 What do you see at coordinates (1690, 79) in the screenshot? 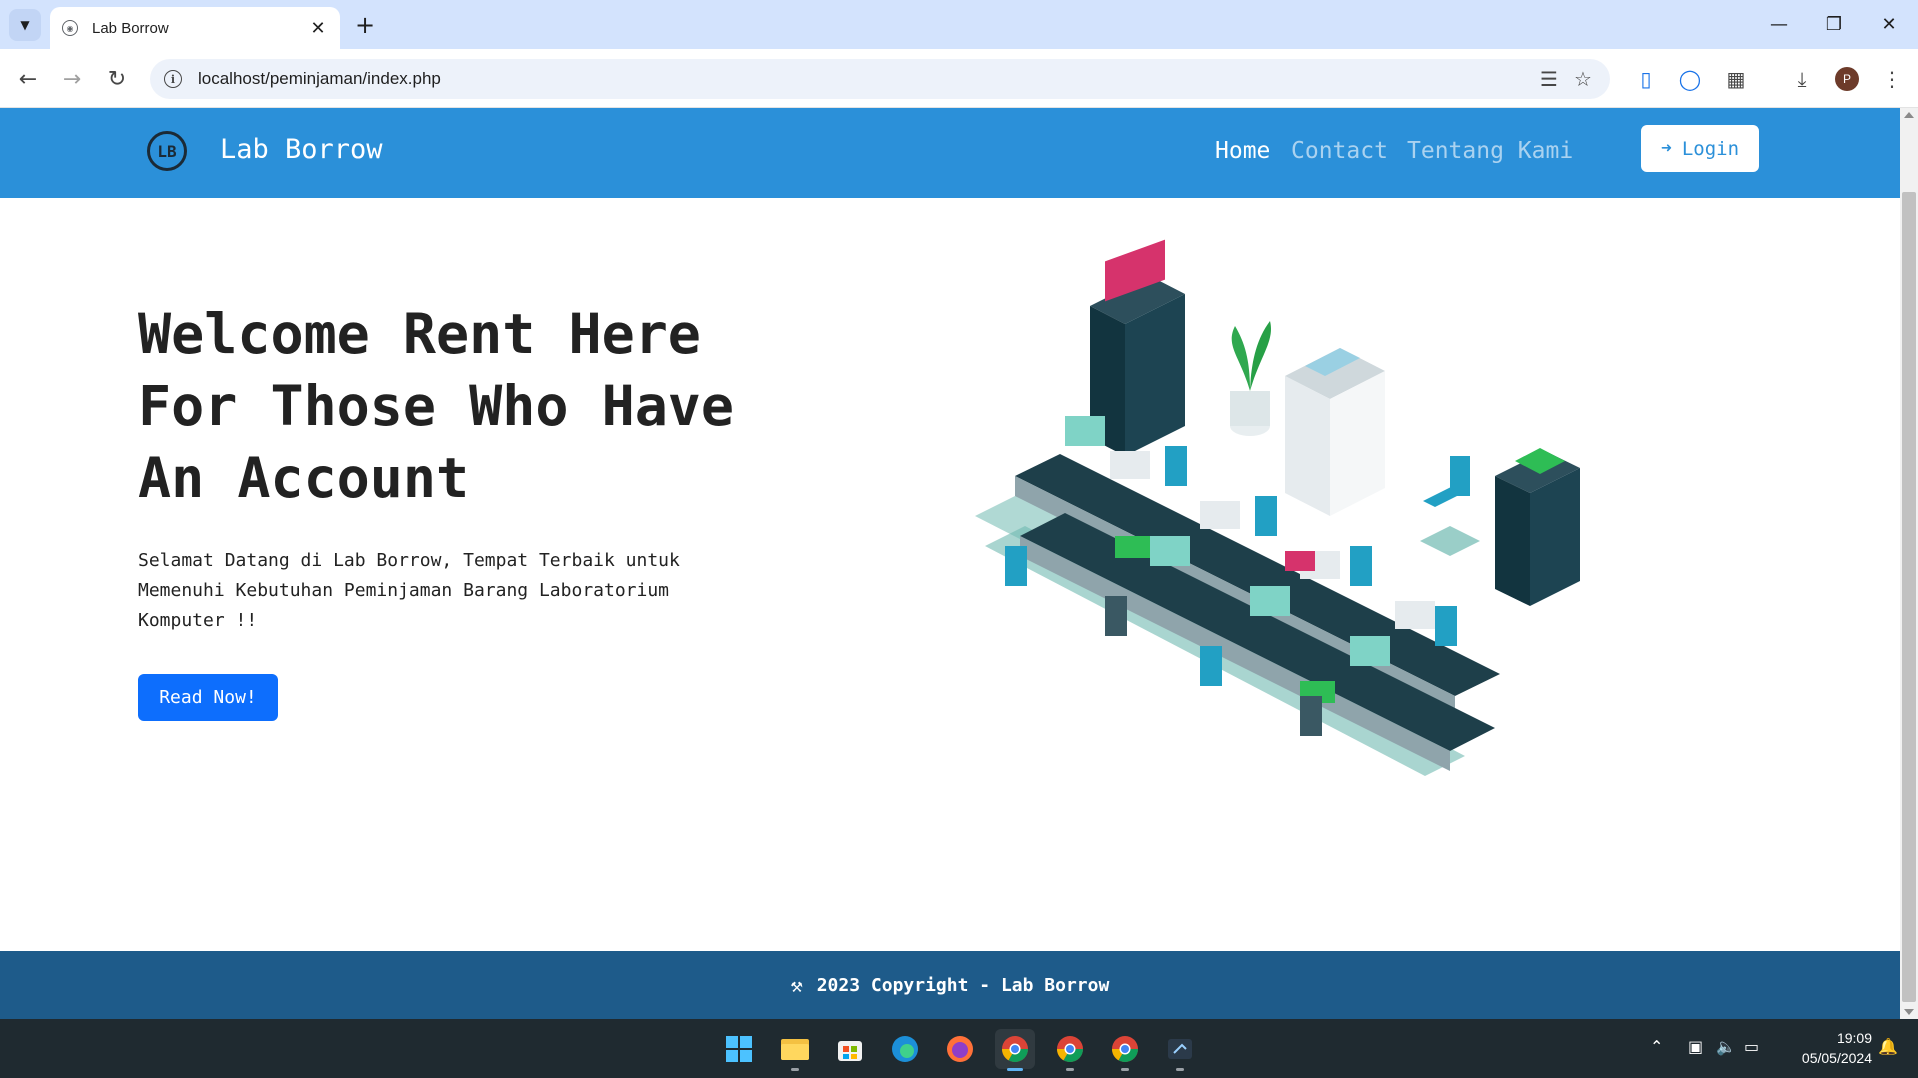
I see `extension-circle-icon: ◯` at bounding box center [1690, 79].